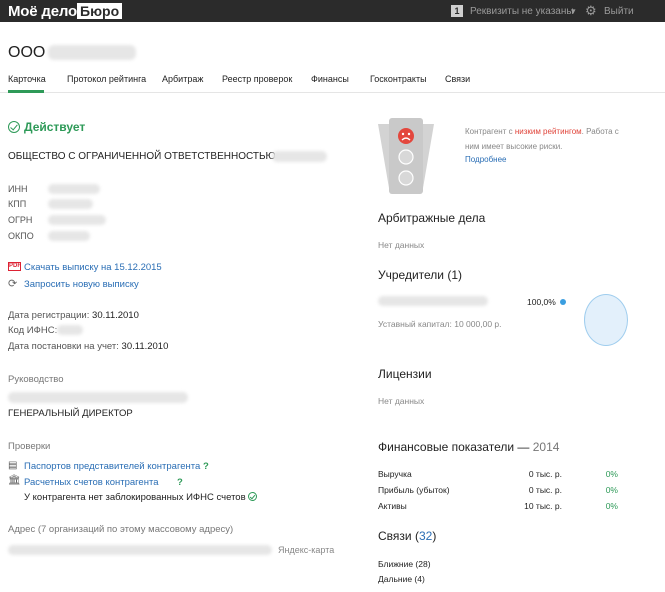 The width and height of the screenshot is (665, 592). What do you see at coordinates (395, 474) in the screenshot?
I see `finance-row-label: Выручка` at bounding box center [395, 474].